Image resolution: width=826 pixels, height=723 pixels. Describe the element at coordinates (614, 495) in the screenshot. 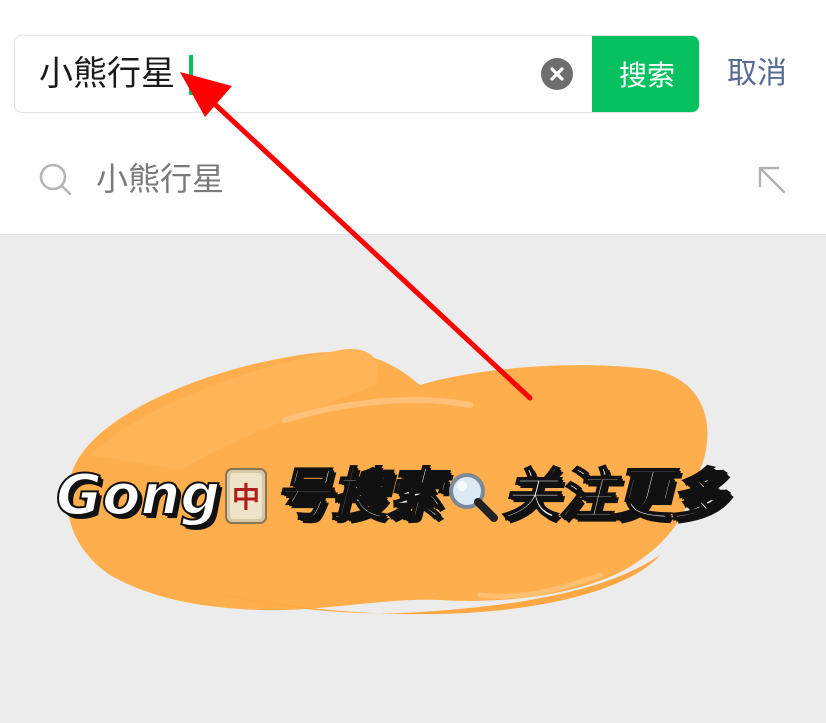

I see `banner-text-follow: 关注更多` at that location.